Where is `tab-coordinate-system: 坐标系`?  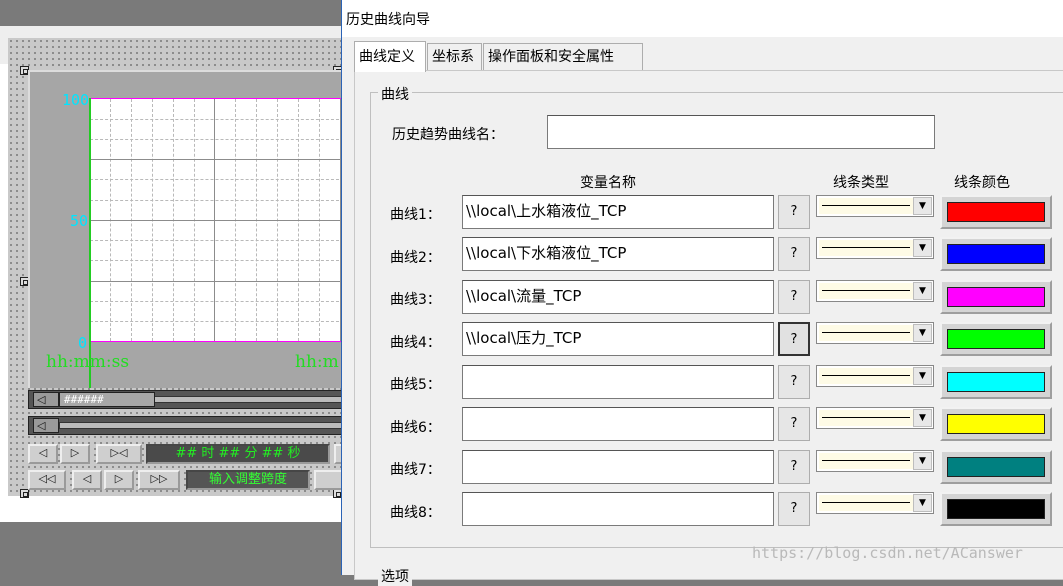 tab-coordinate-system: 坐标系 is located at coordinates (454, 57).